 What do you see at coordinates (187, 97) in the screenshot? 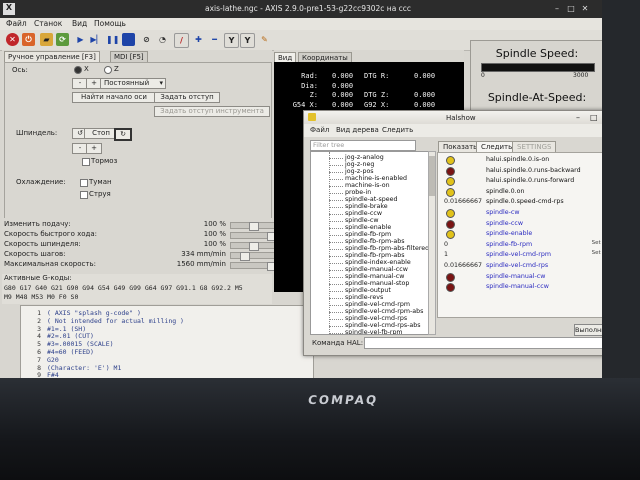
I see `touch-off-button: Задать отступ` at bounding box center [187, 97].